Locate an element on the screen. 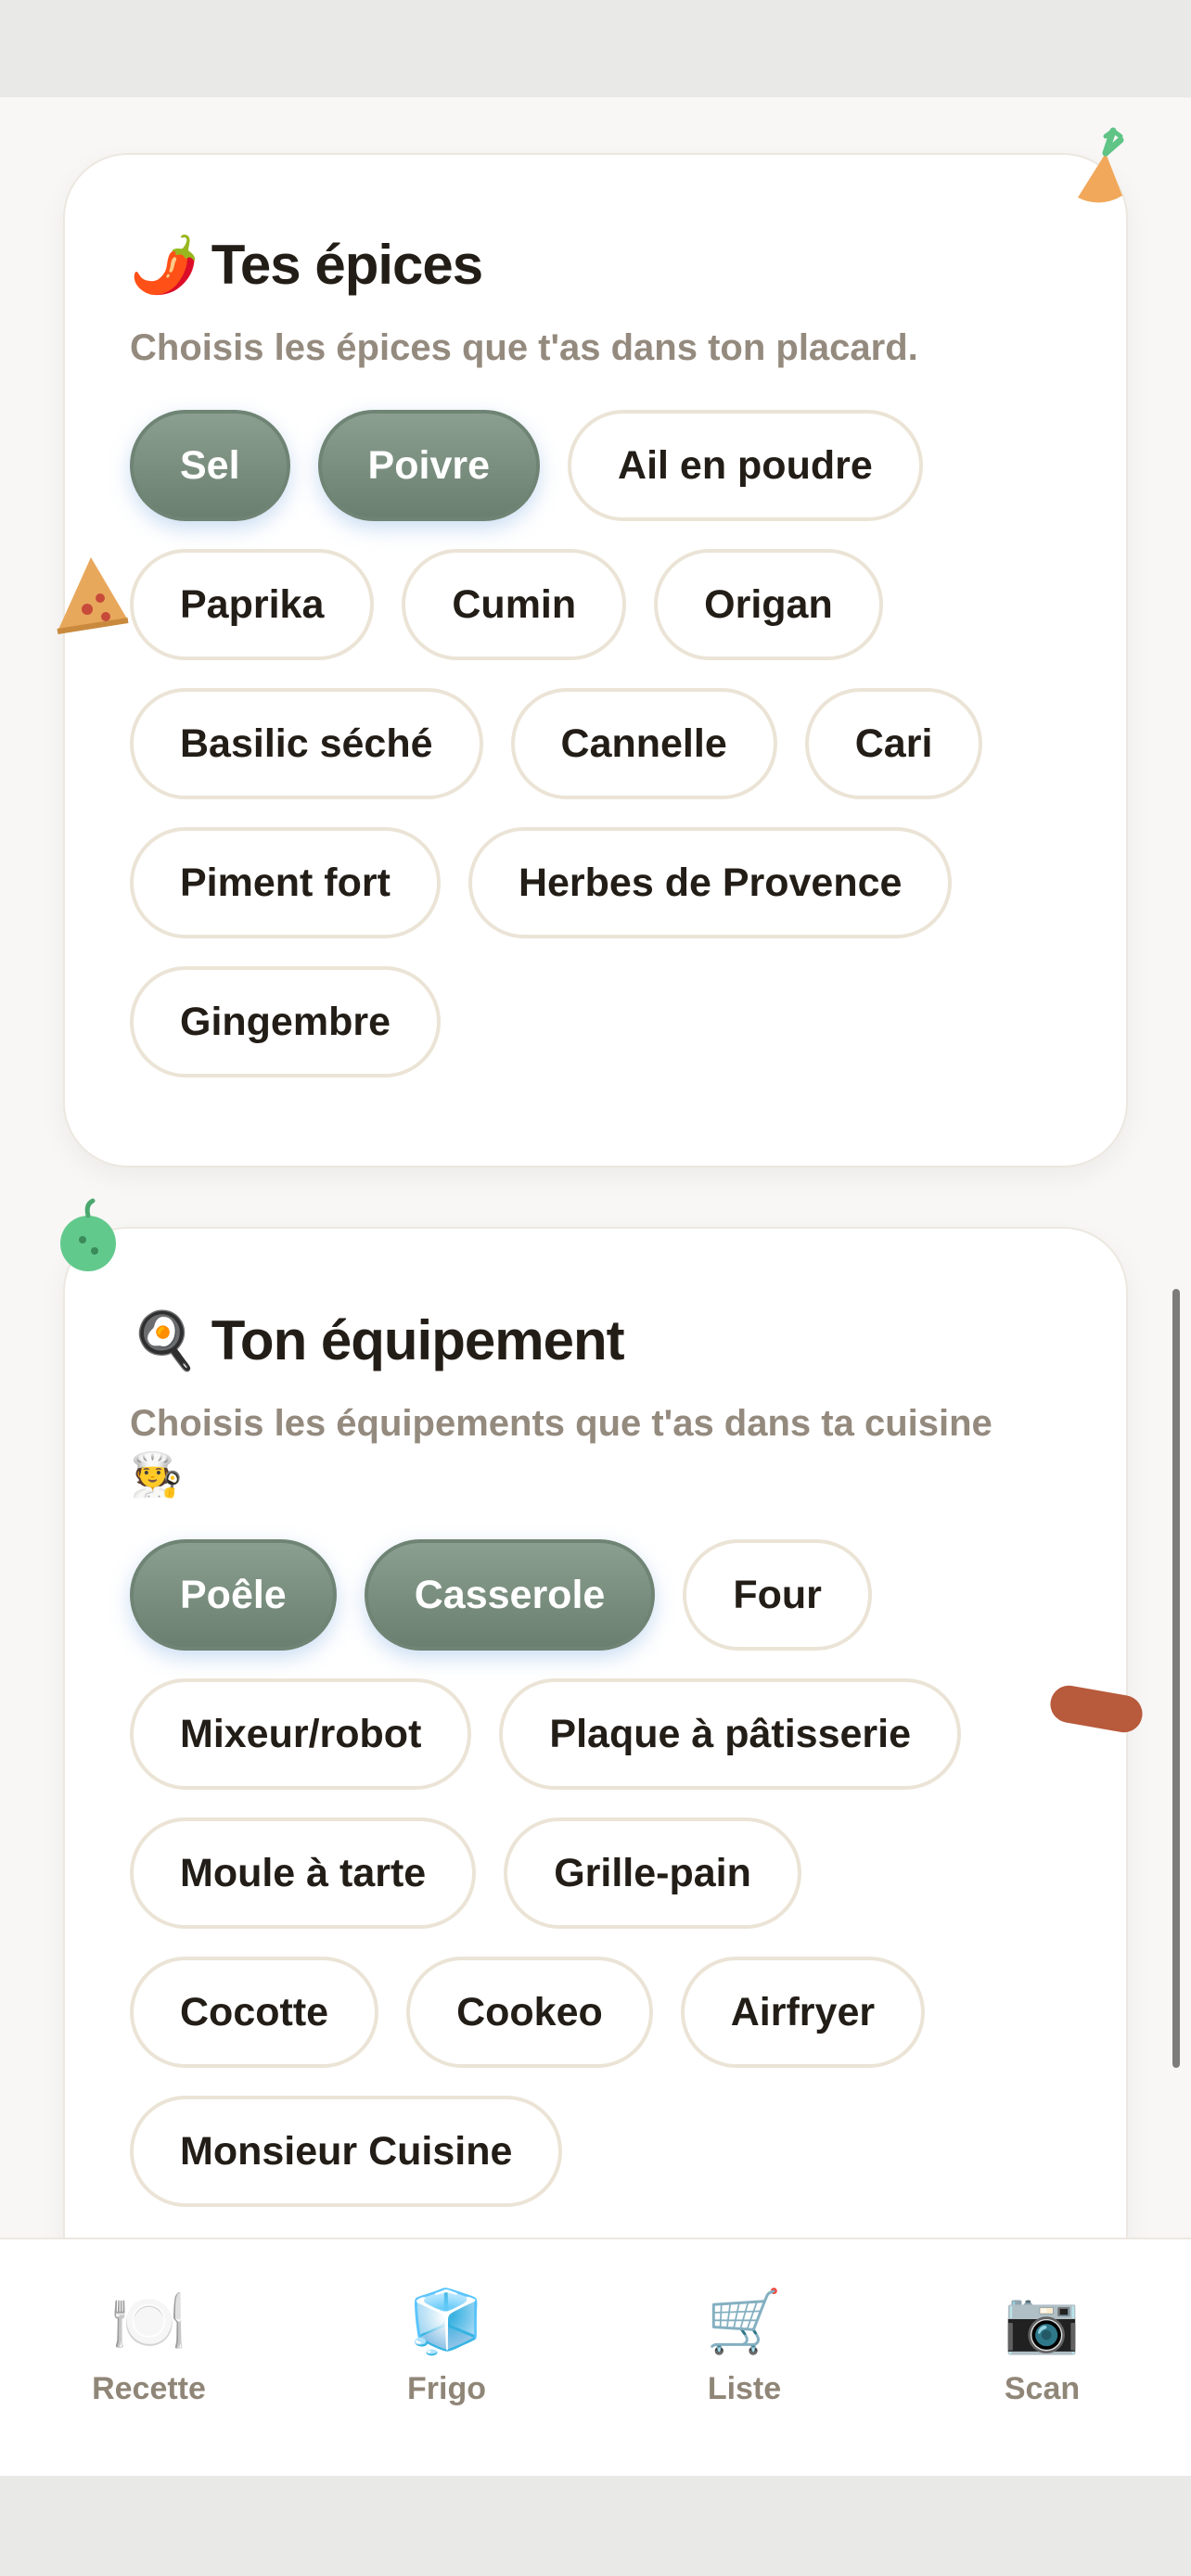  equipment-chip-grille-pain: Grille-pain is located at coordinates (652, 1873).